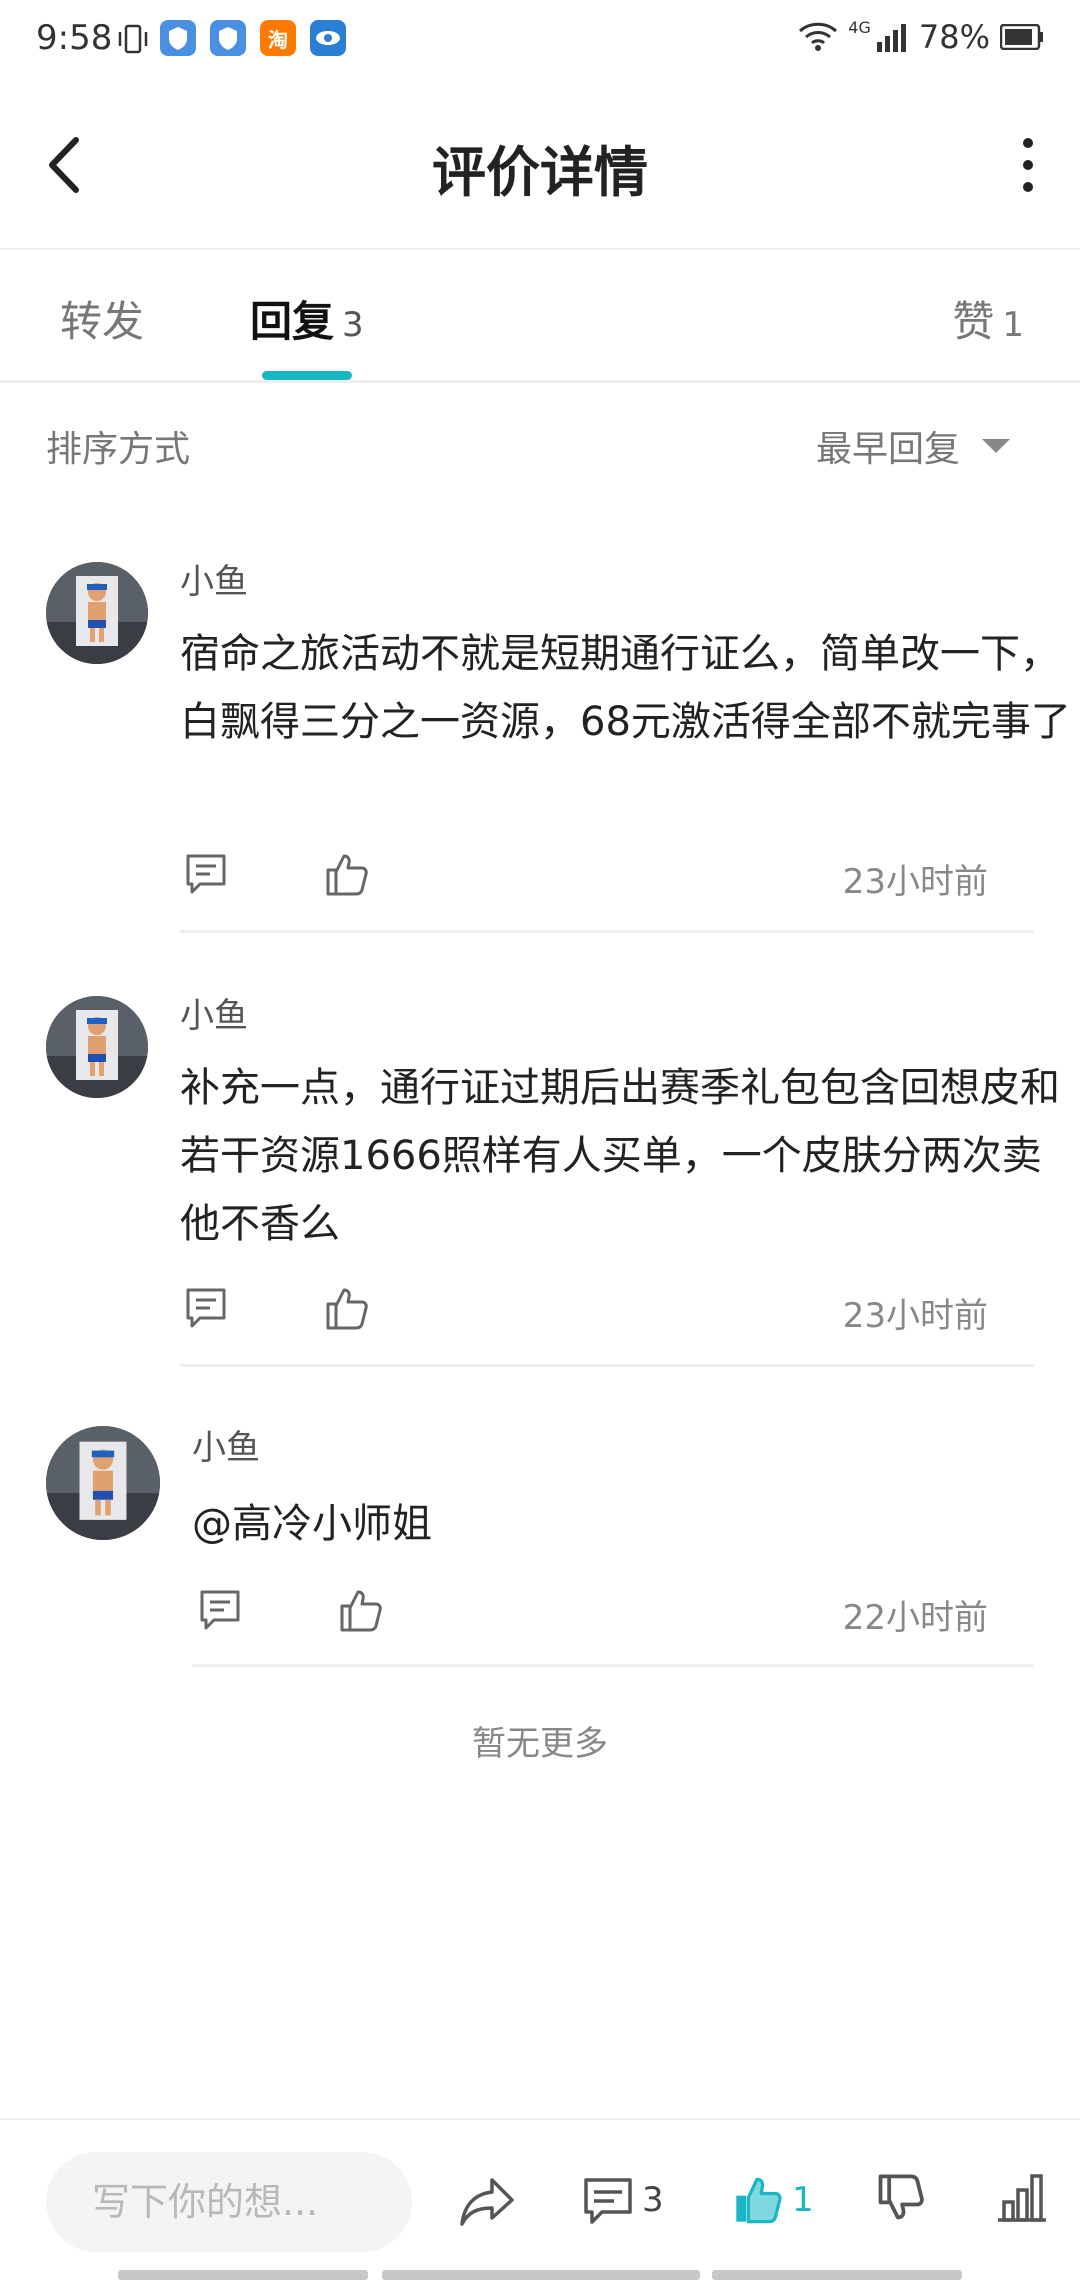 This screenshot has height=2282, width=1080. I want to click on bottom-action-bar: 3 1, so click(540, 2200).